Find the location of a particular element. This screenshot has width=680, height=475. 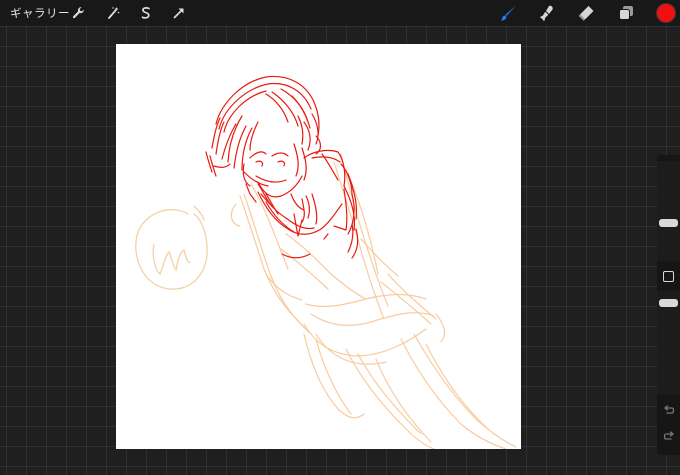

opacity-slider is located at coordinates (668, 343).